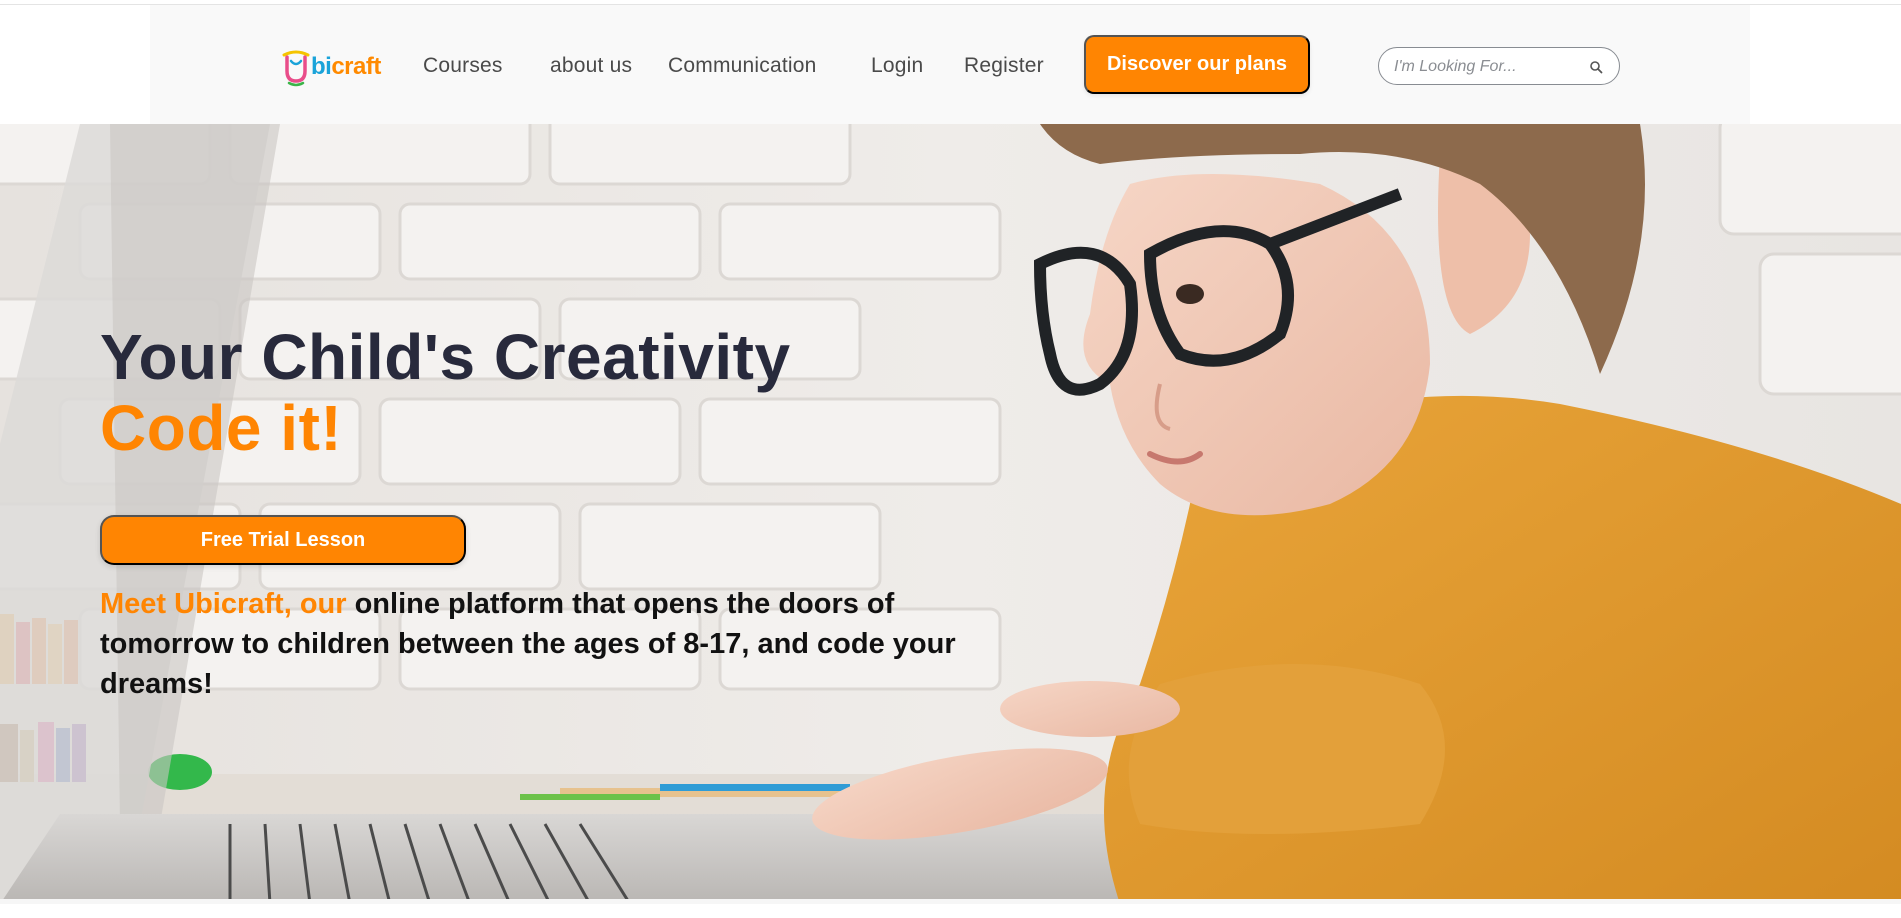 The height and width of the screenshot is (918, 1901). What do you see at coordinates (897, 66) in the screenshot?
I see `nav-login: Login` at bounding box center [897, 66].